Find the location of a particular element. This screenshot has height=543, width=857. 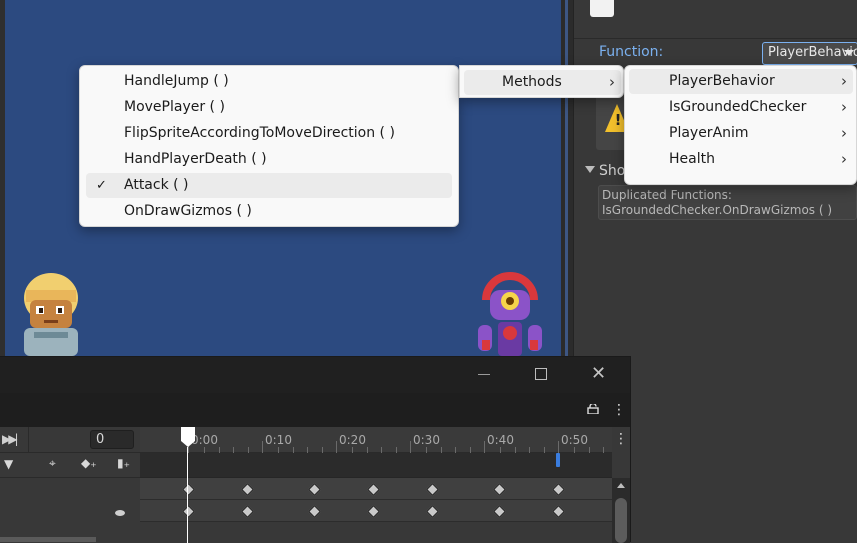

chevron-down-icon is located at coordinates (849, 53).